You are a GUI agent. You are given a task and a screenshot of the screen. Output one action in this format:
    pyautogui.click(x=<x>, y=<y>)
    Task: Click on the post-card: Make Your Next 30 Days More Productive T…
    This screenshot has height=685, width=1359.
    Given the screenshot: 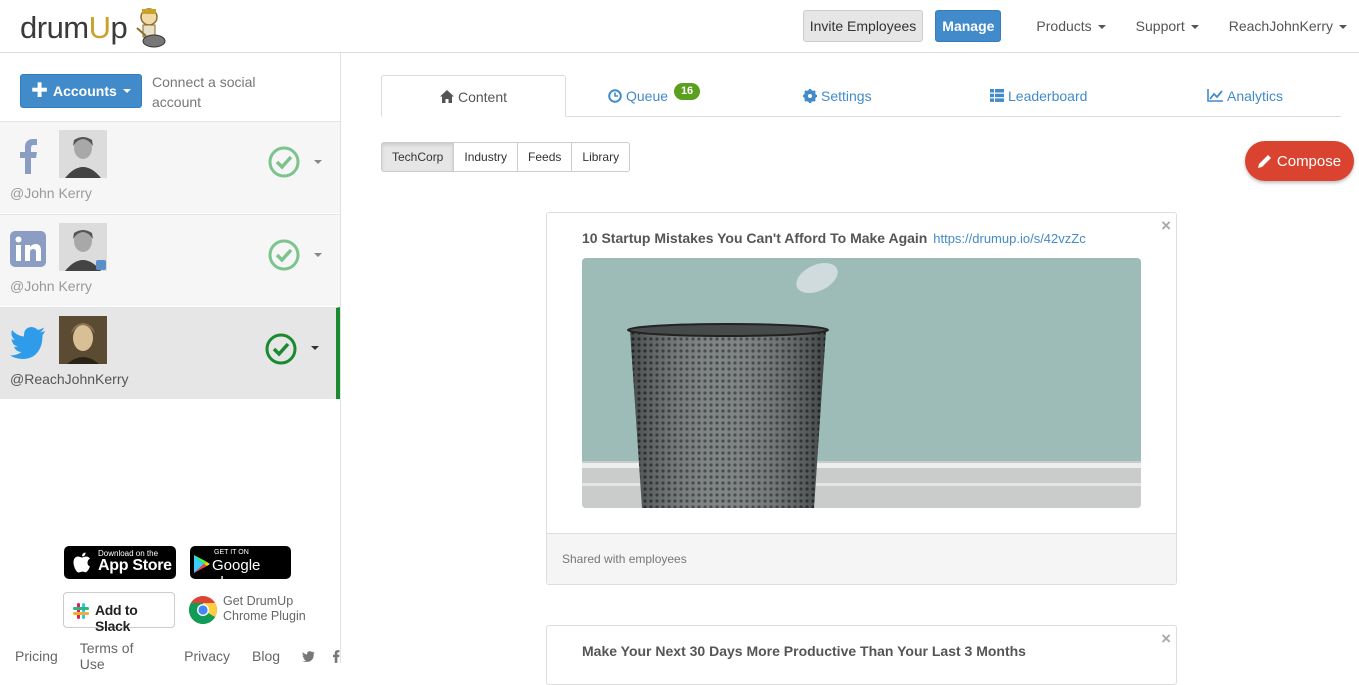 What is the action you would take?
    pyautogui.click(x=861, y=655)
    